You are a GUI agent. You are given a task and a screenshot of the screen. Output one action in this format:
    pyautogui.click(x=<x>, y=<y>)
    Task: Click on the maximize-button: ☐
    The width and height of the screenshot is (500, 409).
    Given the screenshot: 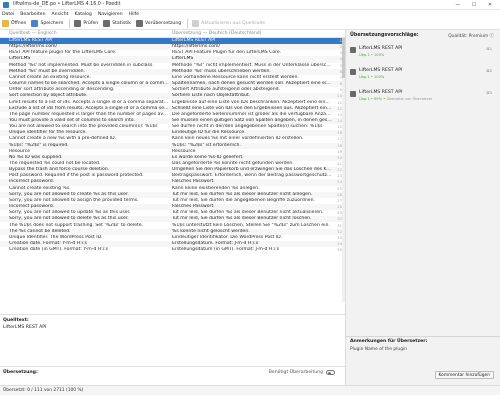 What is the action you would take?
    pyautogui.click(x=474, y=5)
    